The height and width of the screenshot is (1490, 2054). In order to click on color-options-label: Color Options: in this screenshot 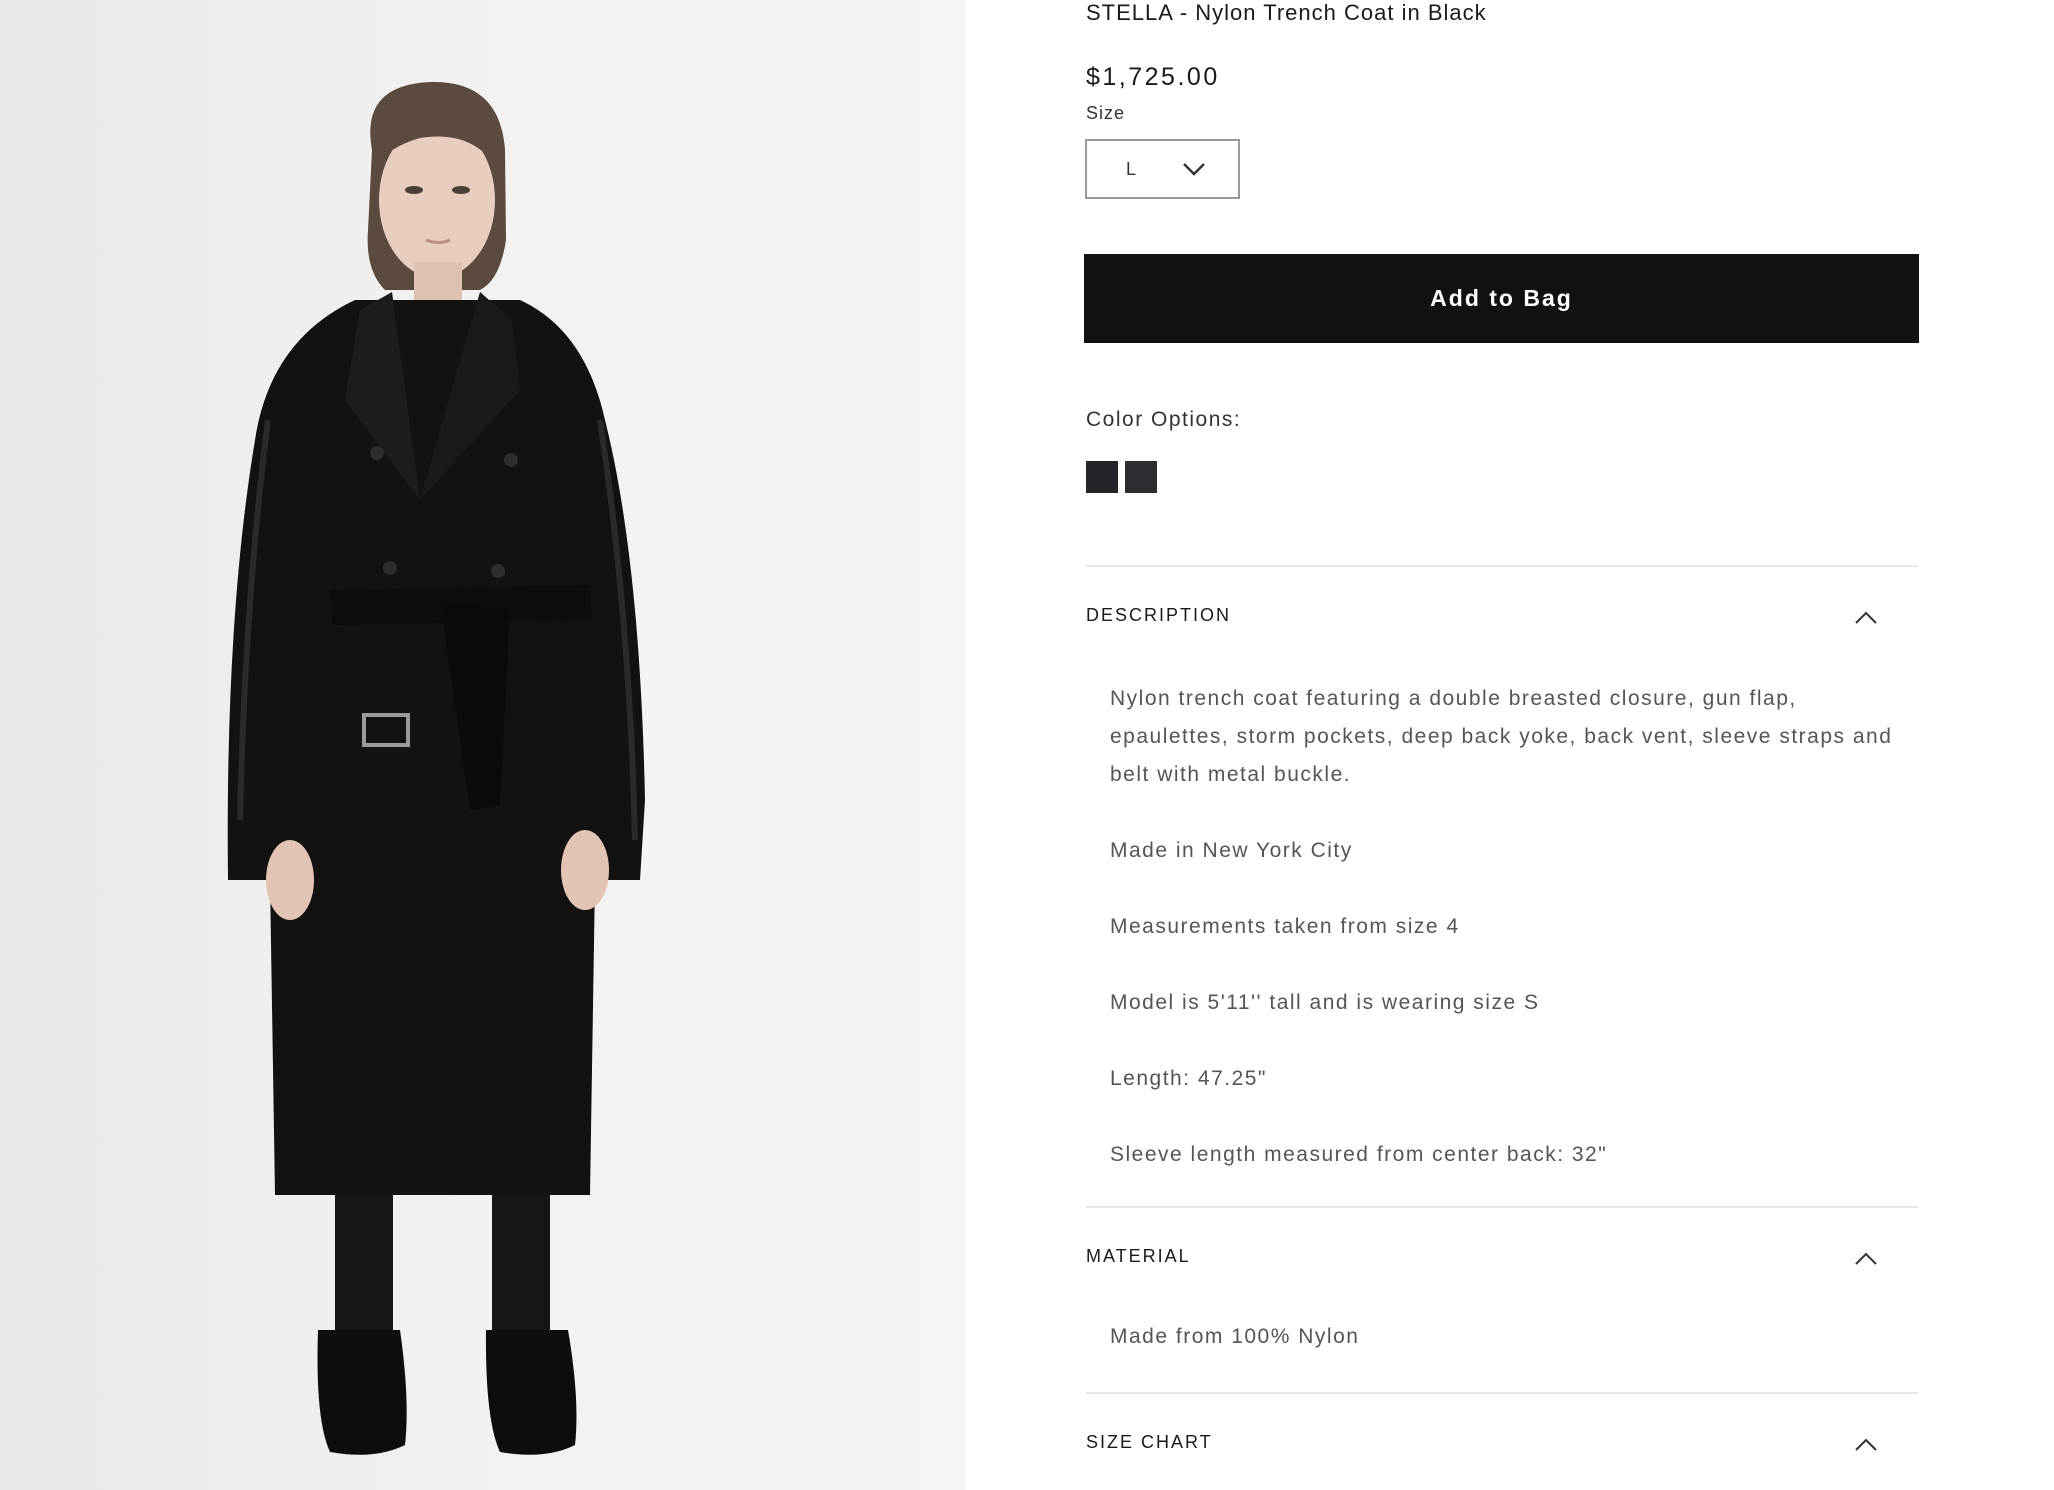, I will do `click(1164, 419)`.